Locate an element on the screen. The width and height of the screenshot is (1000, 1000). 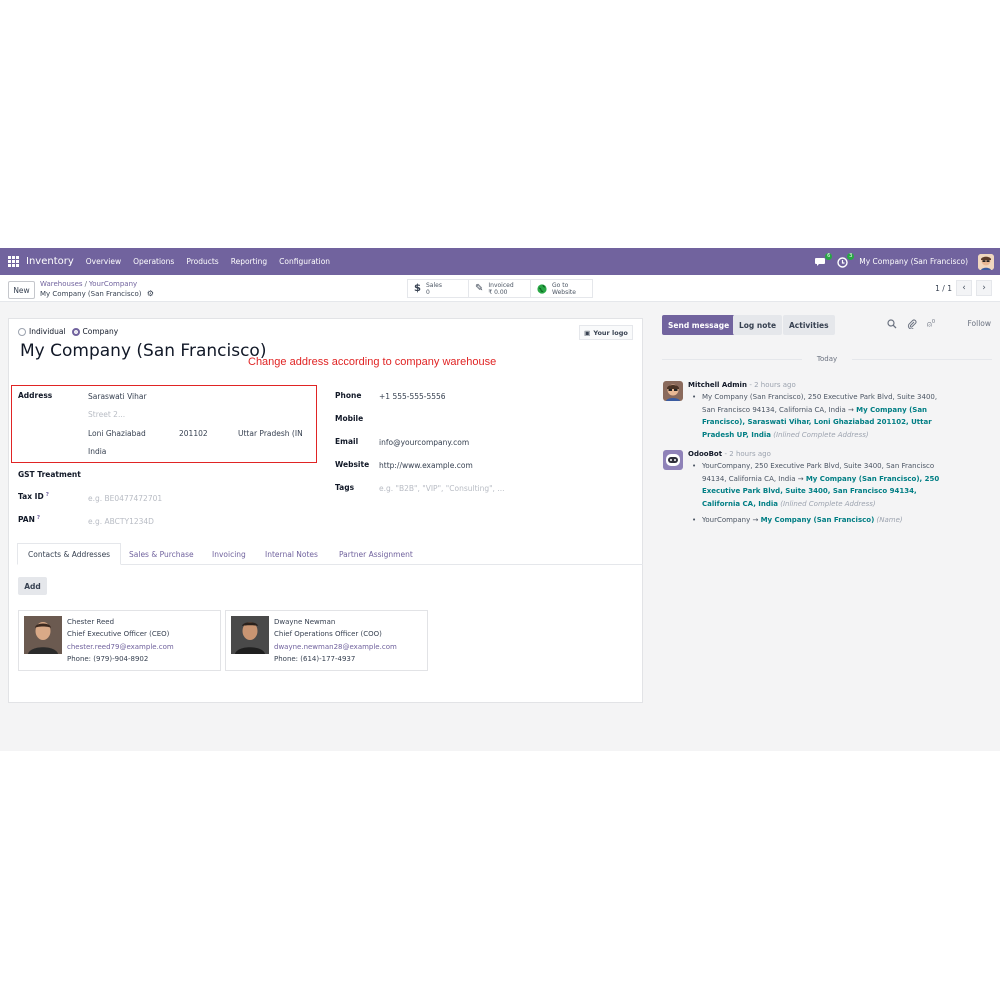
go-to-label: Go to is located at coordinates (560, 285).